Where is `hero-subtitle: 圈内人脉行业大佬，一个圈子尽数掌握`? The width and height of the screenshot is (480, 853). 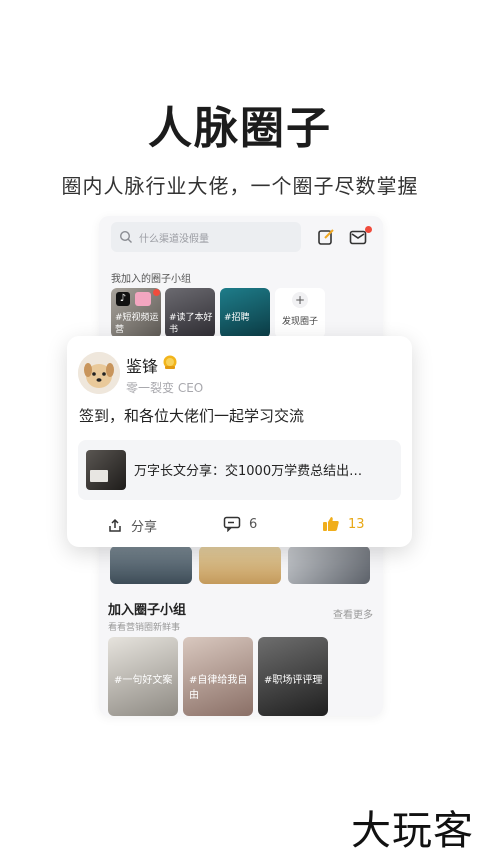
hero-subtitle: 圈内人脉行业大佬，一个圈子尽数掌握 is located at coordinates (240, 186).